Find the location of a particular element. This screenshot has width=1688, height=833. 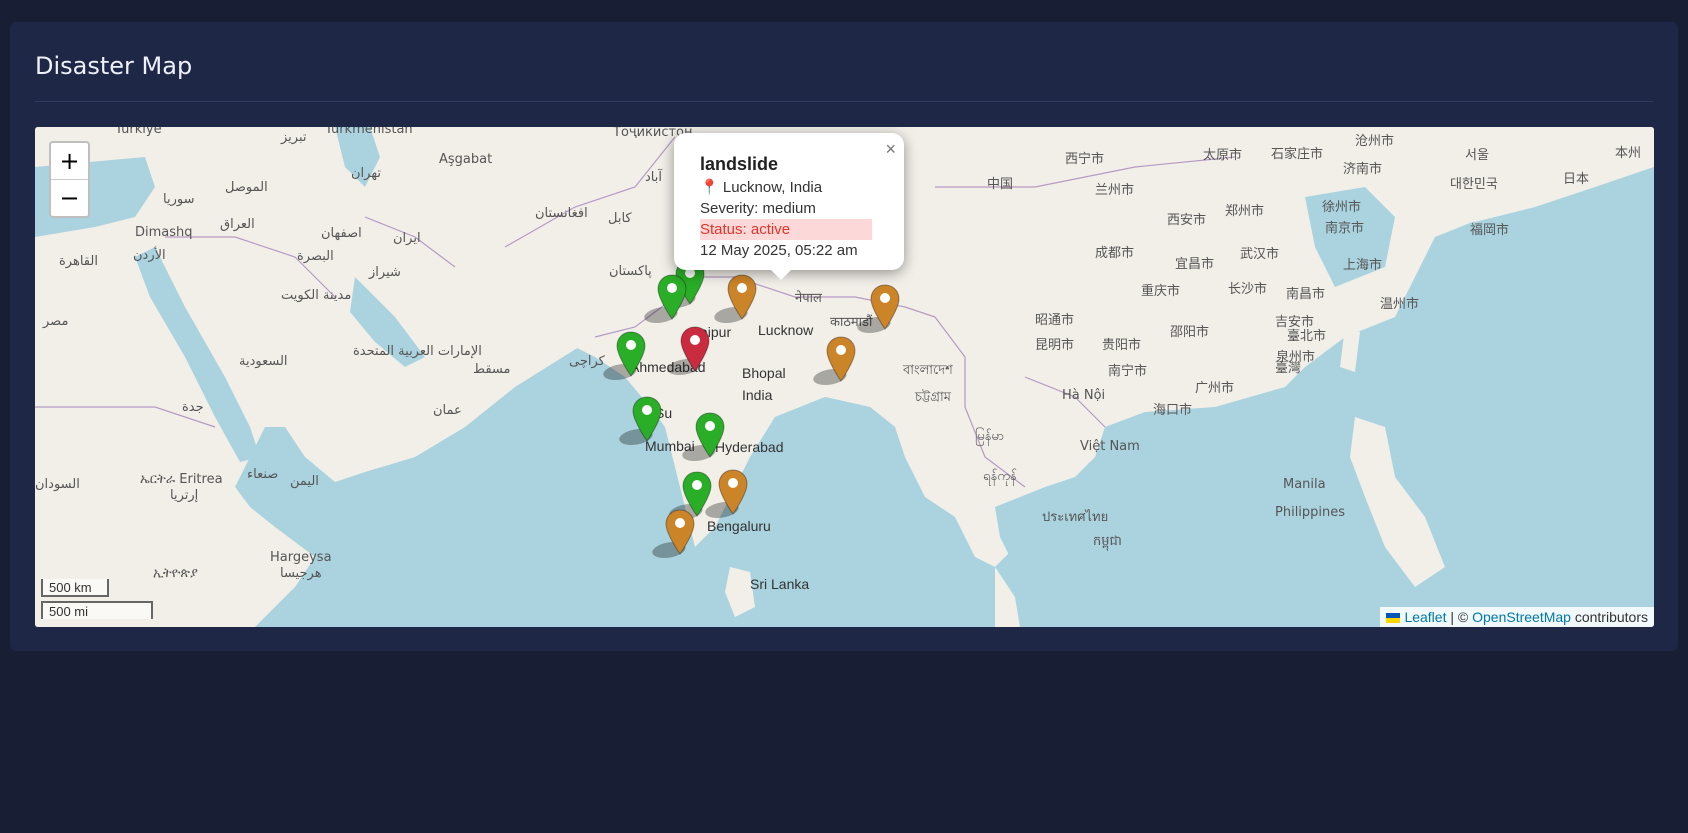

ukraine-flag-icon is located at coordinates (1393, 618).